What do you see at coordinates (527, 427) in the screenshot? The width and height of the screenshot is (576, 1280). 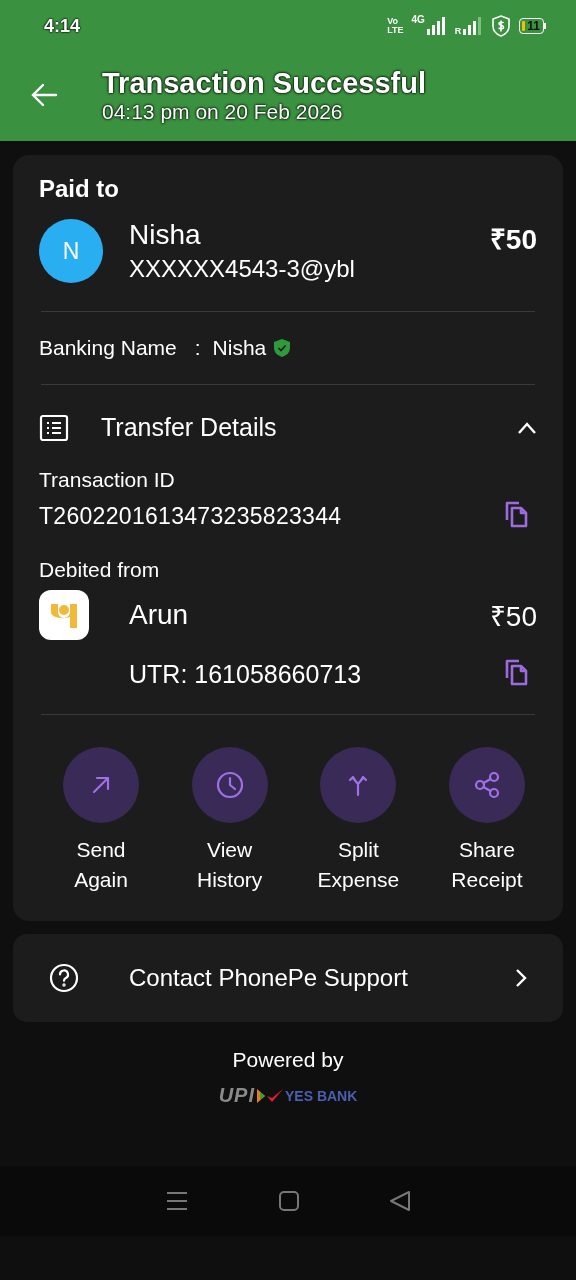 I see `chevron-up-icon` at bounding box center [527, 427].